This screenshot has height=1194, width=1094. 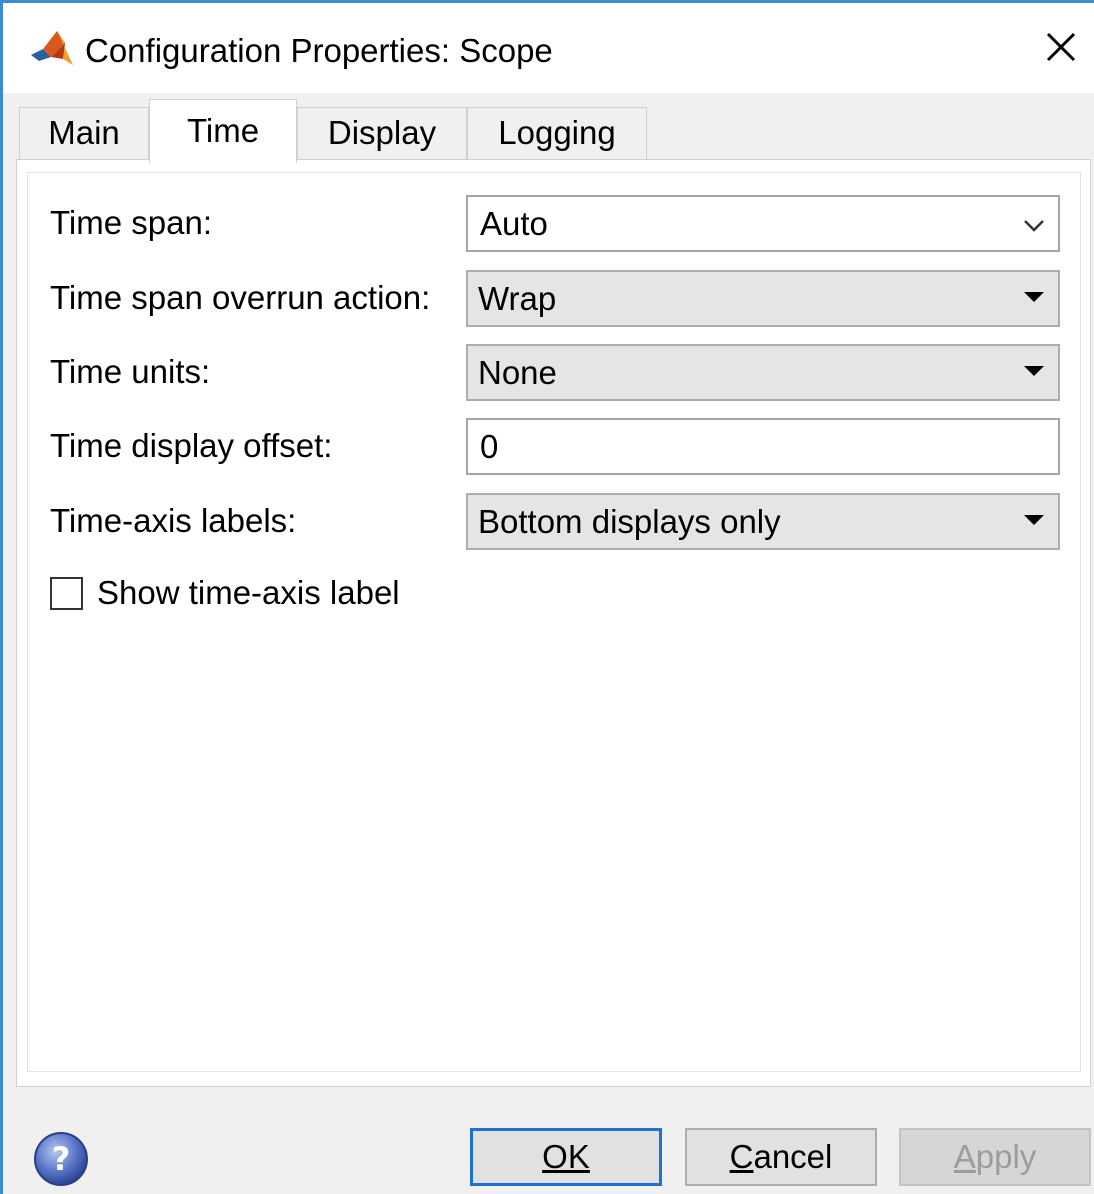 I want to click on overrun-action-value: Wrap, so click(x=517, y=298).